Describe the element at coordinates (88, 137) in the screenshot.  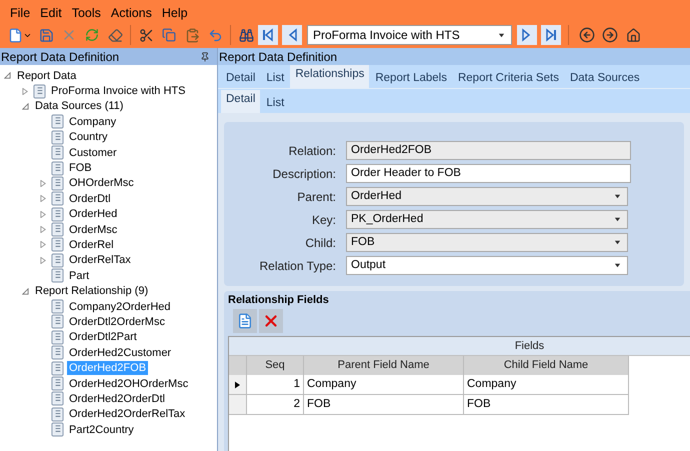
I see `tree-item: Country` at that location.